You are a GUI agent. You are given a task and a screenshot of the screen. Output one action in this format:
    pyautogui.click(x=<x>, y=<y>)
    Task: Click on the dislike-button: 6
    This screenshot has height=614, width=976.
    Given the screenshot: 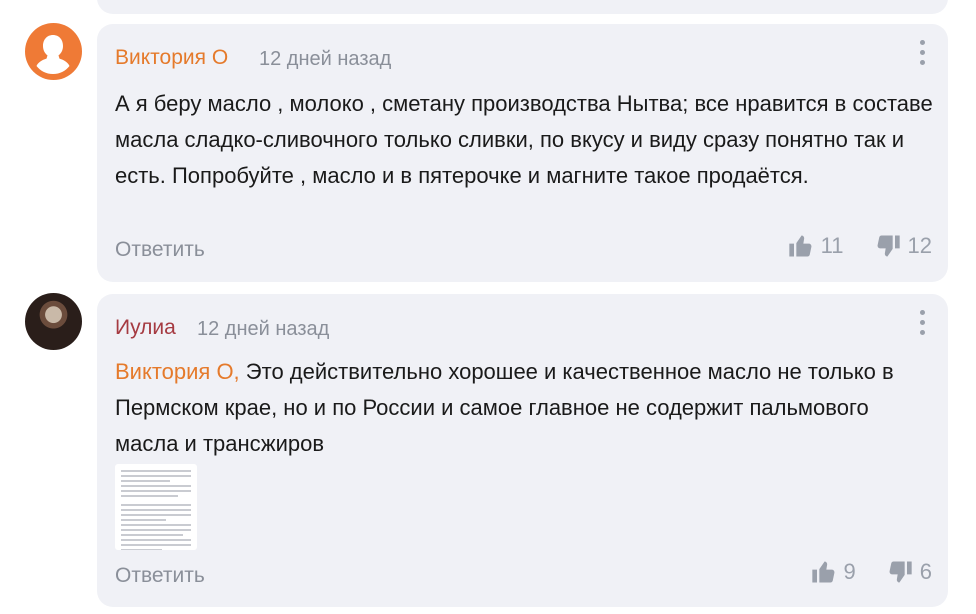 What is the action you would take?
    pyautogui.click(x=909, y=572)
    